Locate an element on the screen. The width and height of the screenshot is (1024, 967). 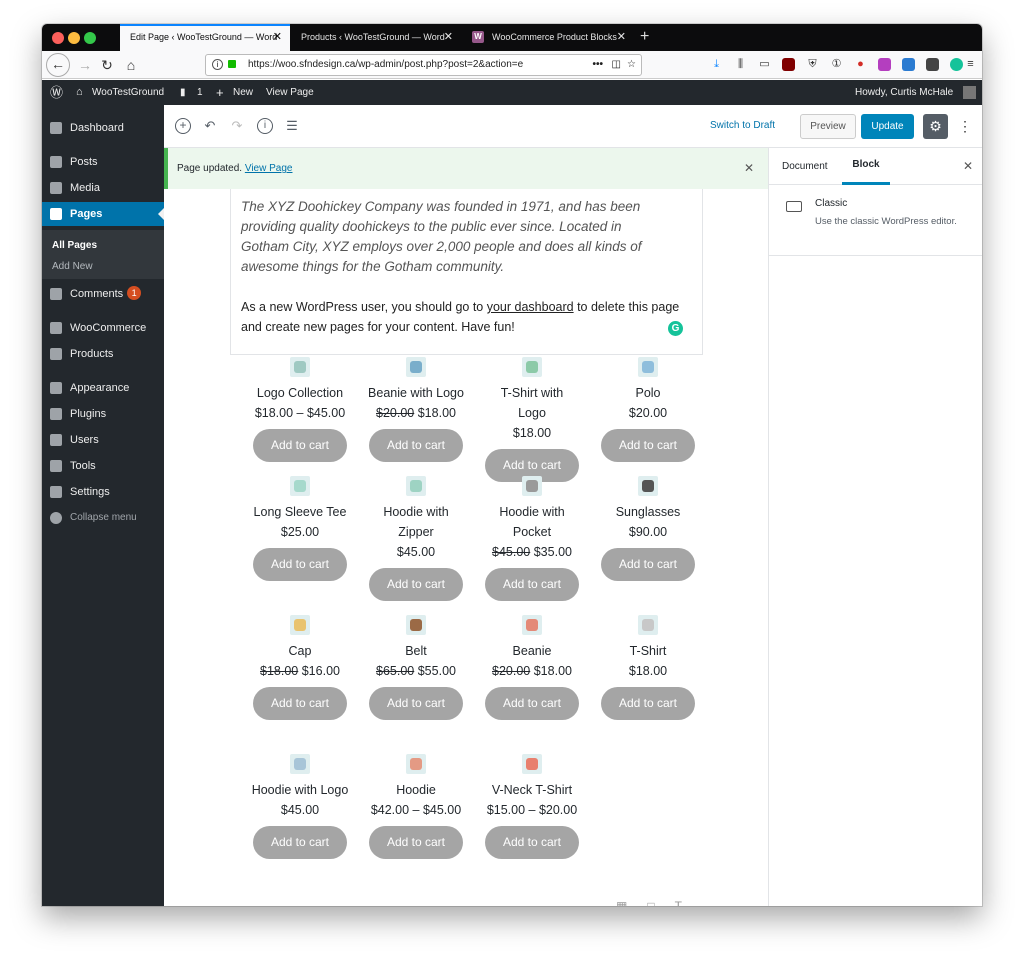
menu-item-posts: Posts is located at coordinates (103, 162).